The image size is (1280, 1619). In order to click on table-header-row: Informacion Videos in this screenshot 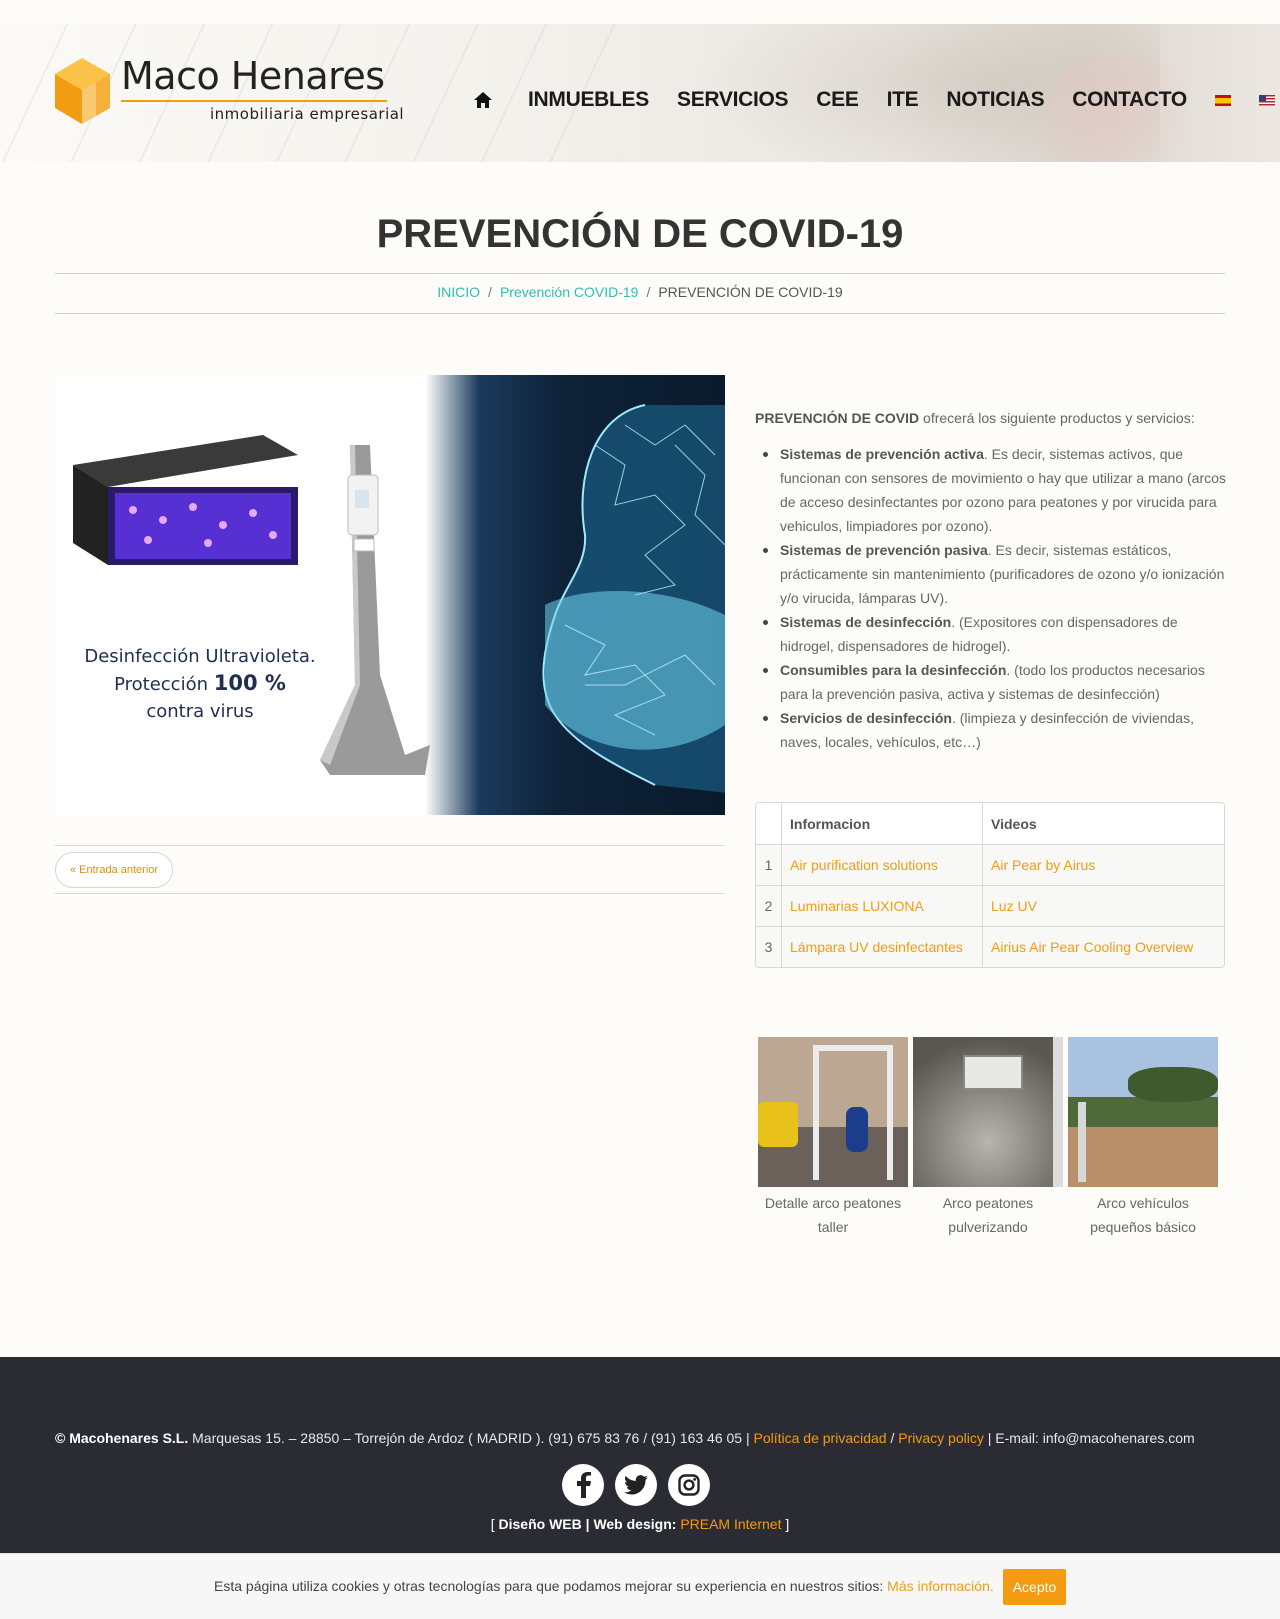, I will do `click(990, 823)`.